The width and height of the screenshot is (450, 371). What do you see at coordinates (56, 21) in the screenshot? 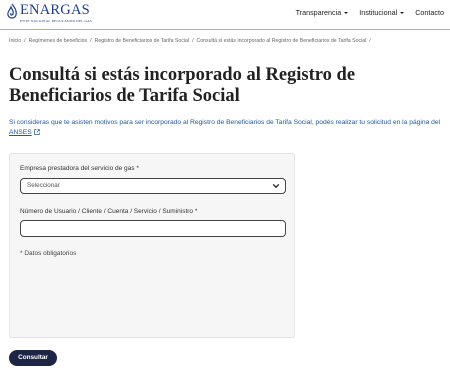
I see `logo-subtitle: ENTE NACIONAL REGULADOR DEL GAS` at bounding box center [56, 21].